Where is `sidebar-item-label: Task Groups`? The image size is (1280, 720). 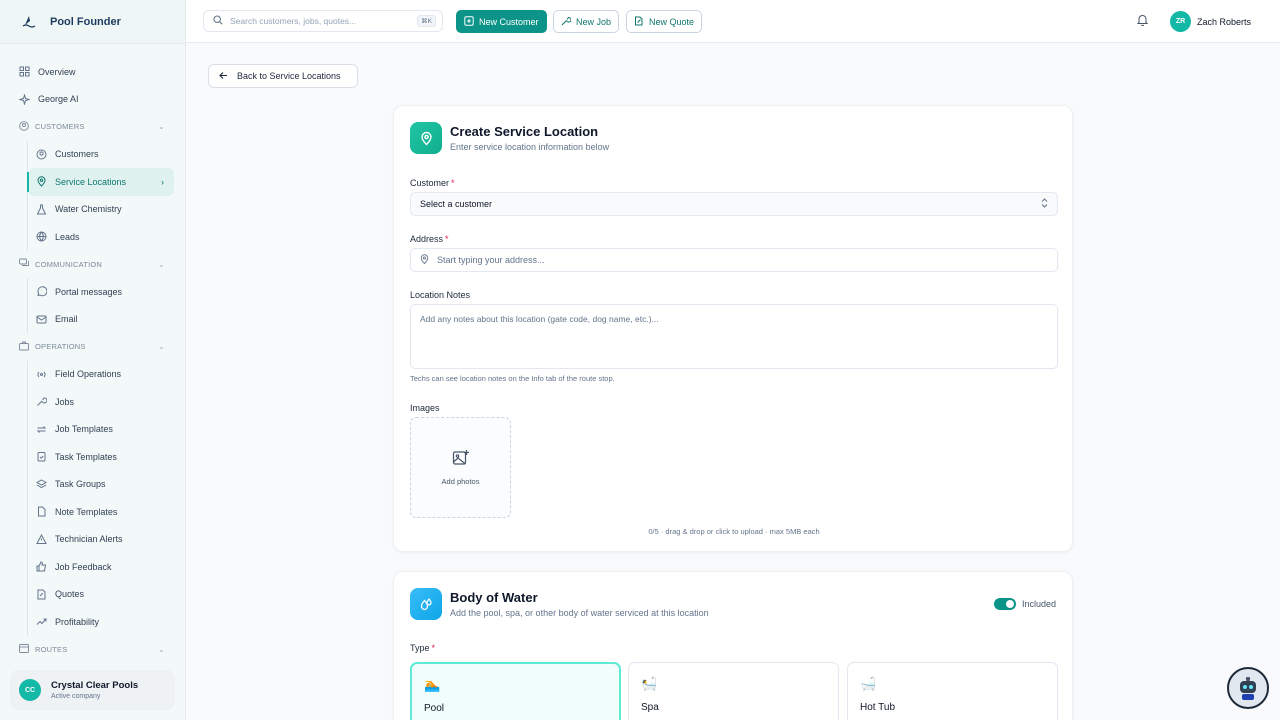 sidebar-item-label: Task Groups is located at coordinates (80, 484).